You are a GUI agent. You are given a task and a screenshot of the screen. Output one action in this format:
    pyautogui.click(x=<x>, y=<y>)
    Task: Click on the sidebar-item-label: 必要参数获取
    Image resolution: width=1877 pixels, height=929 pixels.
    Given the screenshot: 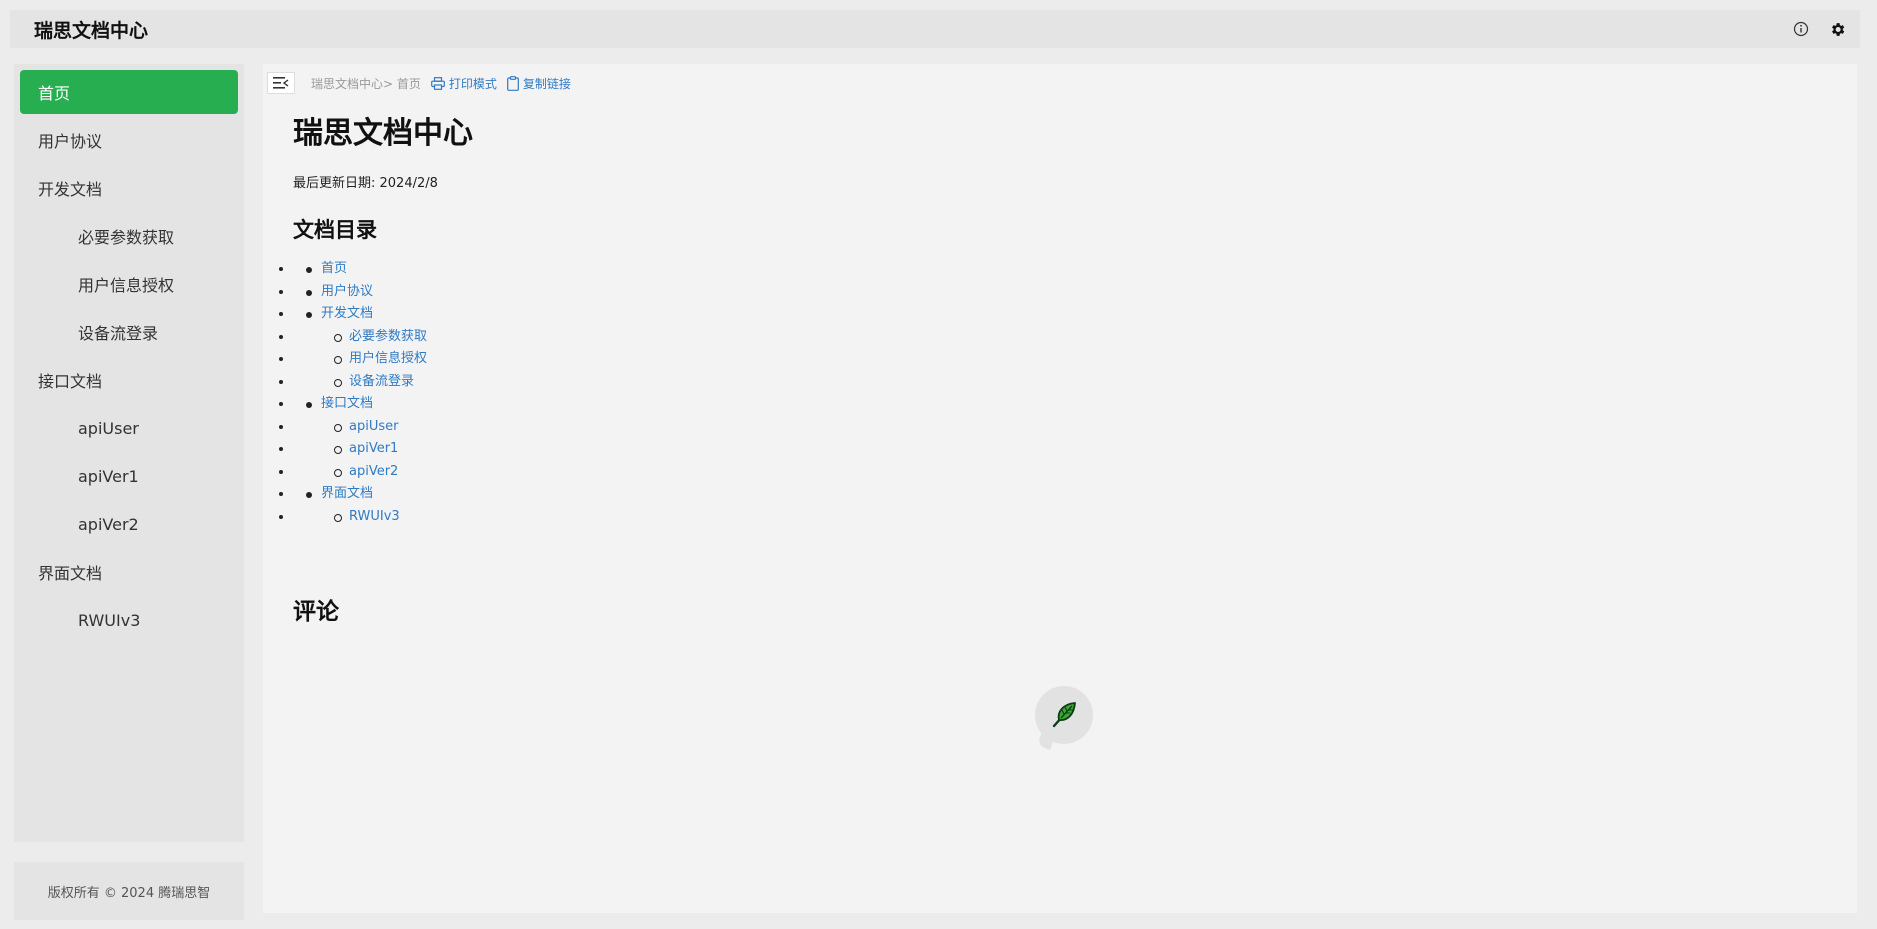 What is the action you would take?
    pyautogui.click(x=126, y=237)
    